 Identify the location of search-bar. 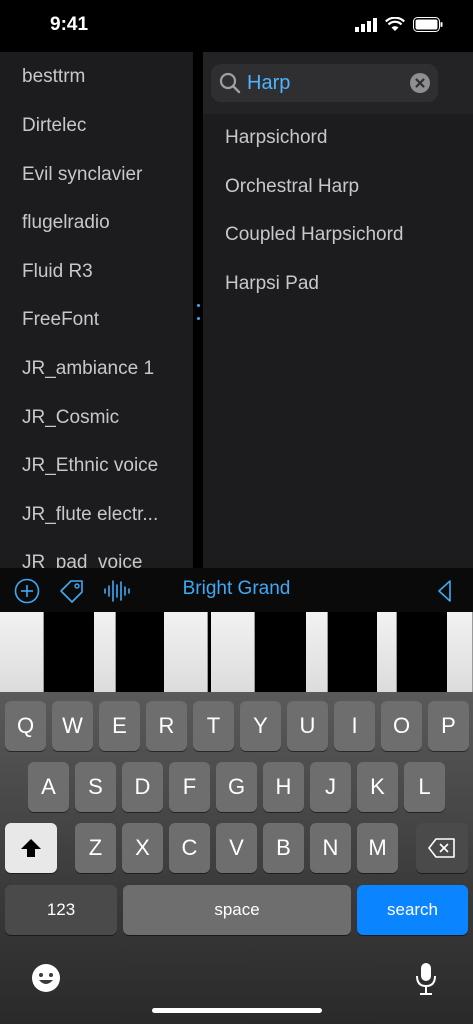
(338, 83).